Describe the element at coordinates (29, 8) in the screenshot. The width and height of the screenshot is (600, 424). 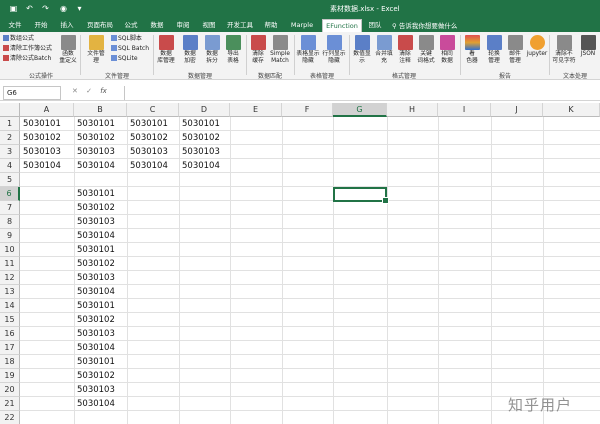
I see `undo-icon: ↶` at that location.